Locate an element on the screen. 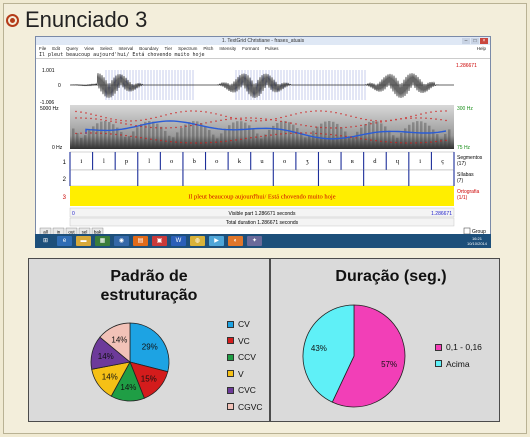 The width and height of the screenshot is (530, 437). legend-label: 0,1 - 0,16 is located at coordinates (464, 347).